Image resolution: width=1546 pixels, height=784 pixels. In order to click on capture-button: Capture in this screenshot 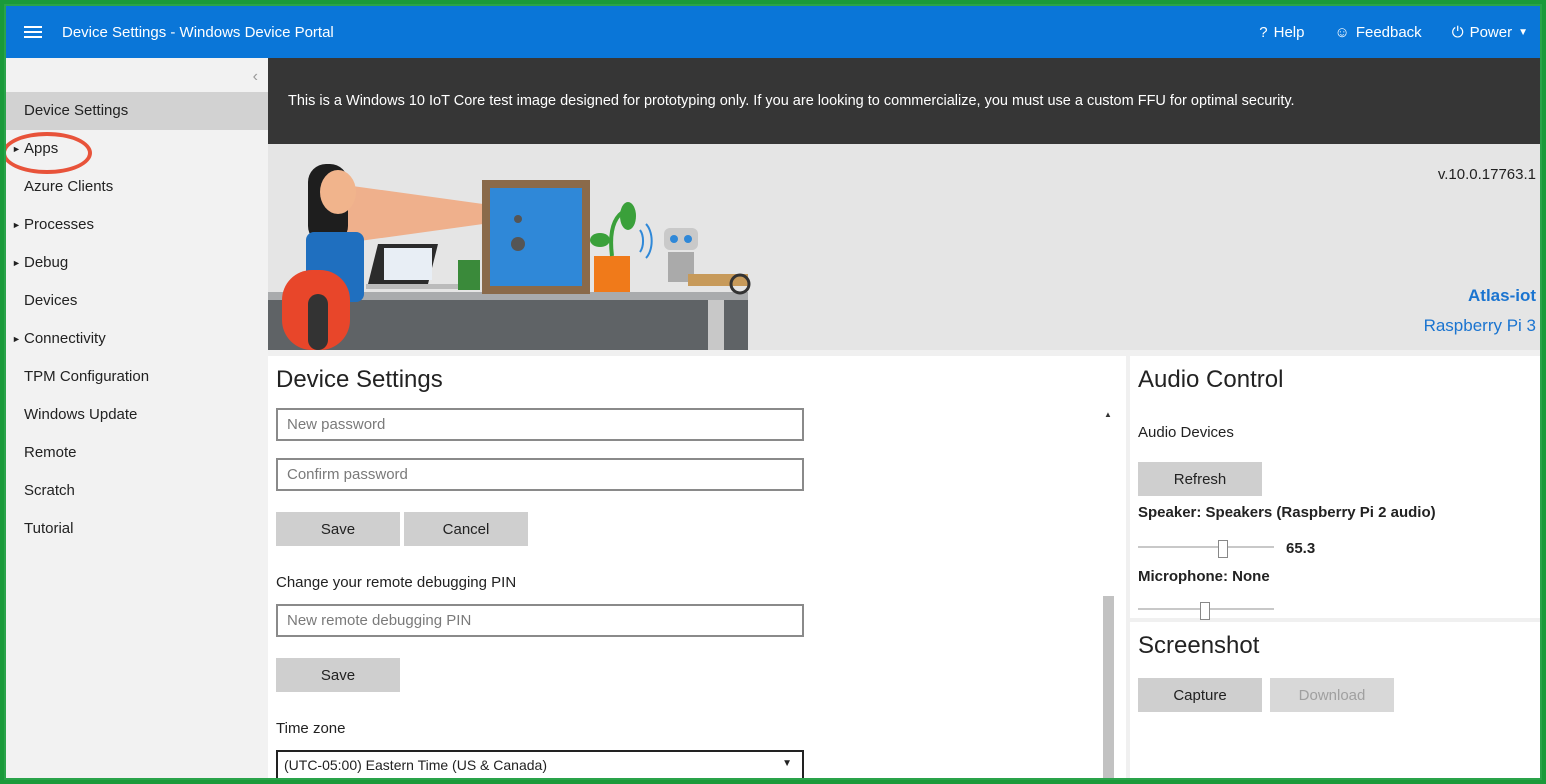, I will do `click(1200, 695)`.